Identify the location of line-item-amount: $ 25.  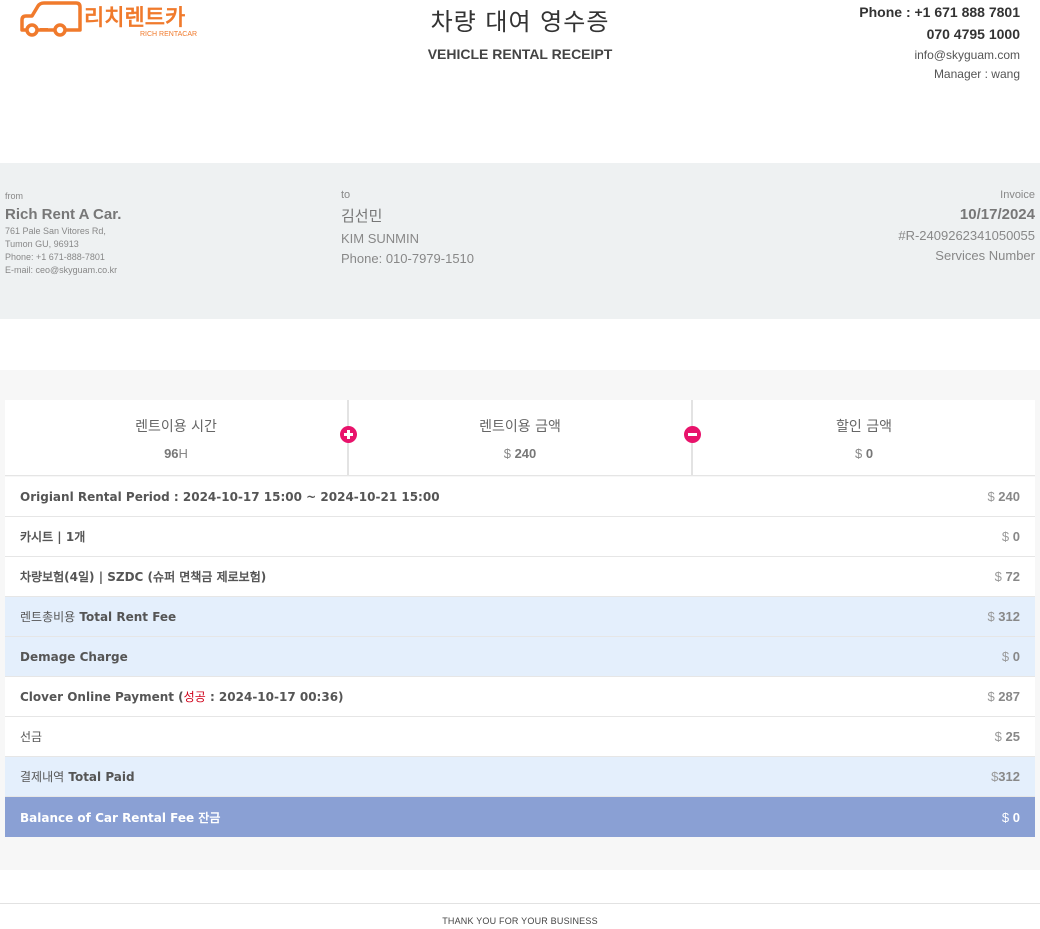
(1007, 736).